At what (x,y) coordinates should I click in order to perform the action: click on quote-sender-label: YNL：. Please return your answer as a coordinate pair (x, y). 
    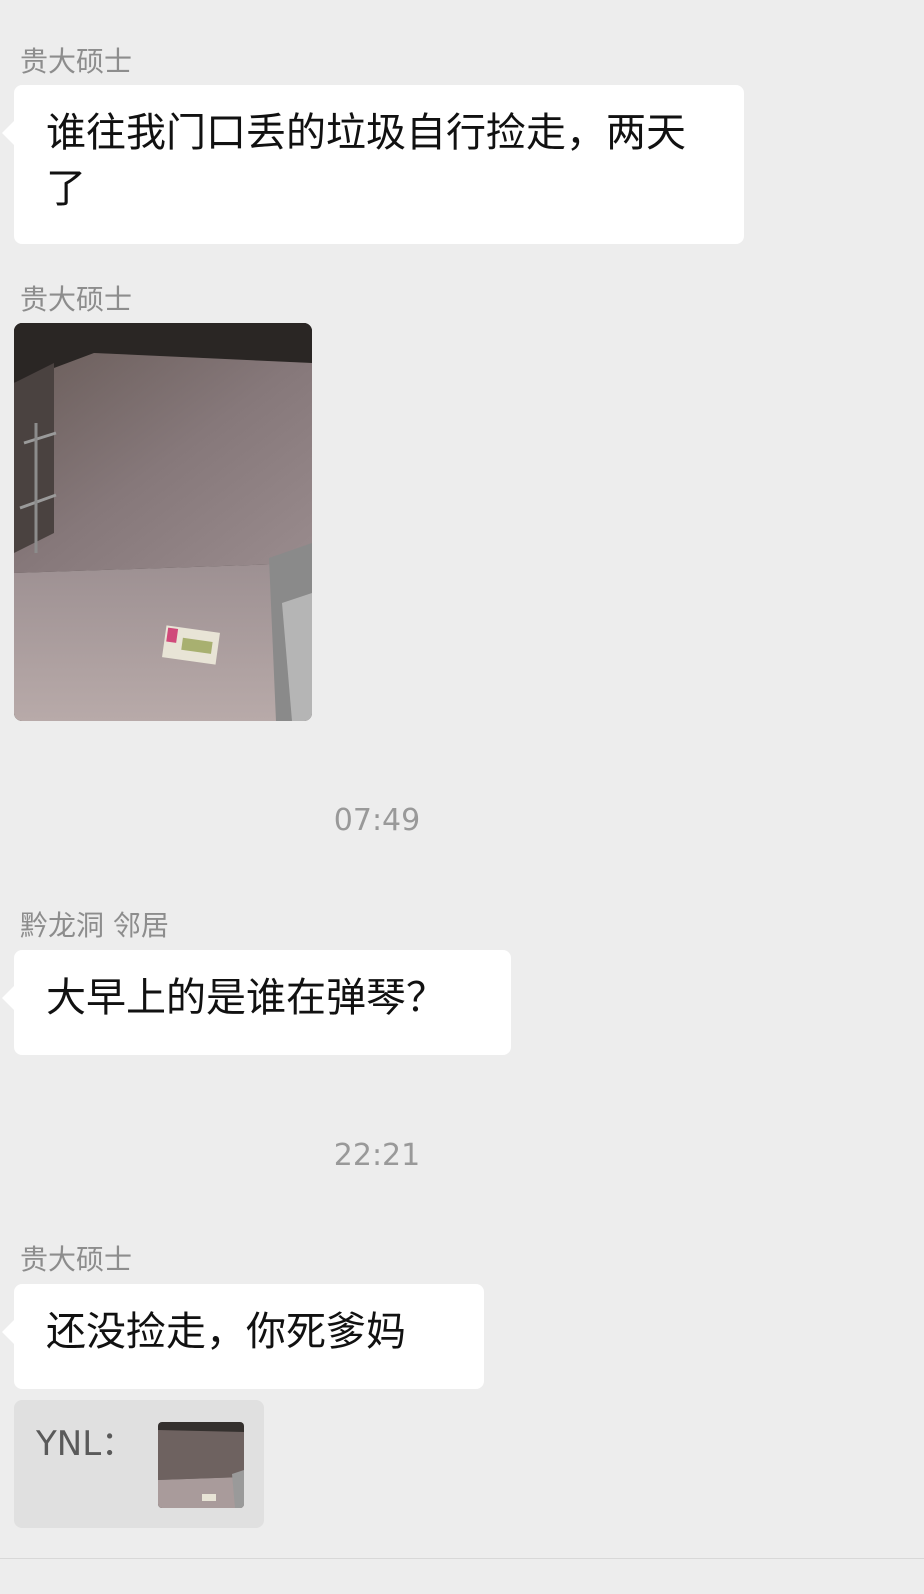
    Looking at the image, I should click on (86, 1444).